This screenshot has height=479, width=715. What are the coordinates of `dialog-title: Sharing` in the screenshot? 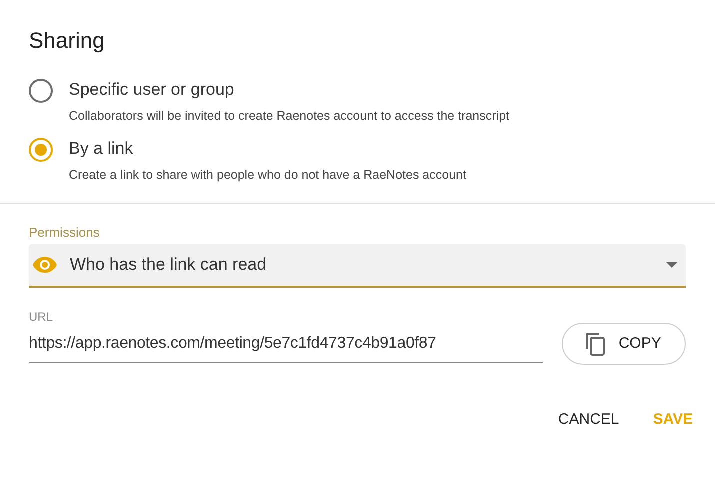 It's located at (67, 41).